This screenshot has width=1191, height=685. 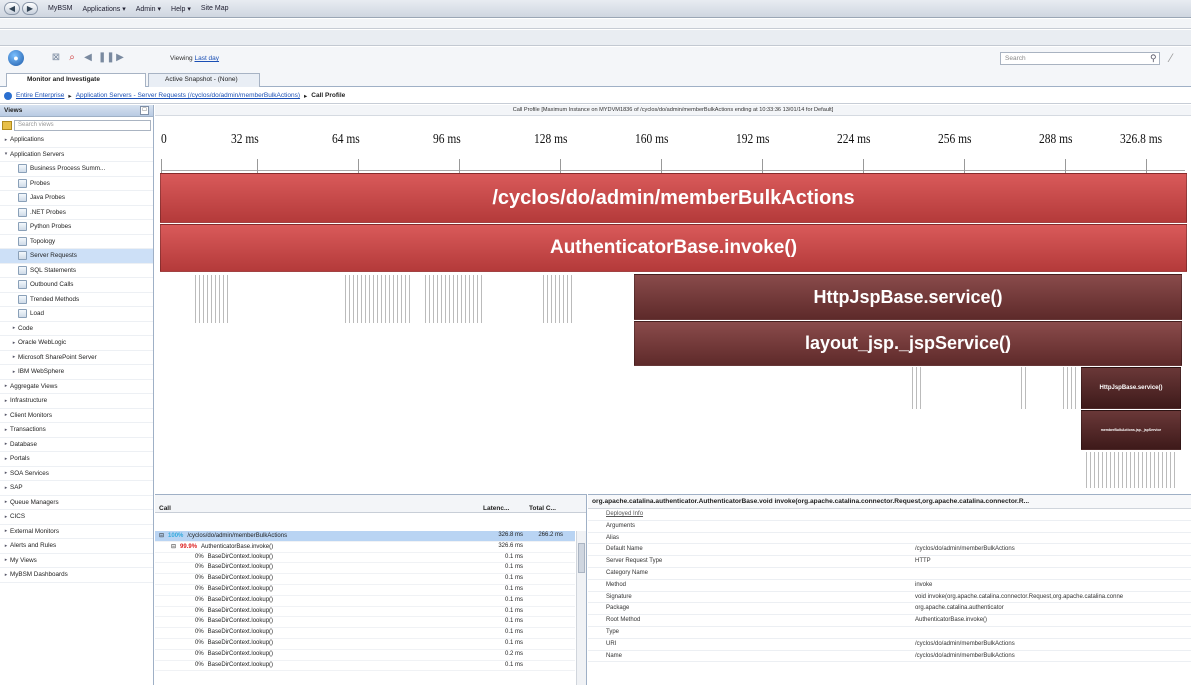 What do you see at coordinates (673, 198) in the screenshot?
I see `call-bar: /cyclos/do/admin/memberBulkActions` at bounding box center [673, 198].